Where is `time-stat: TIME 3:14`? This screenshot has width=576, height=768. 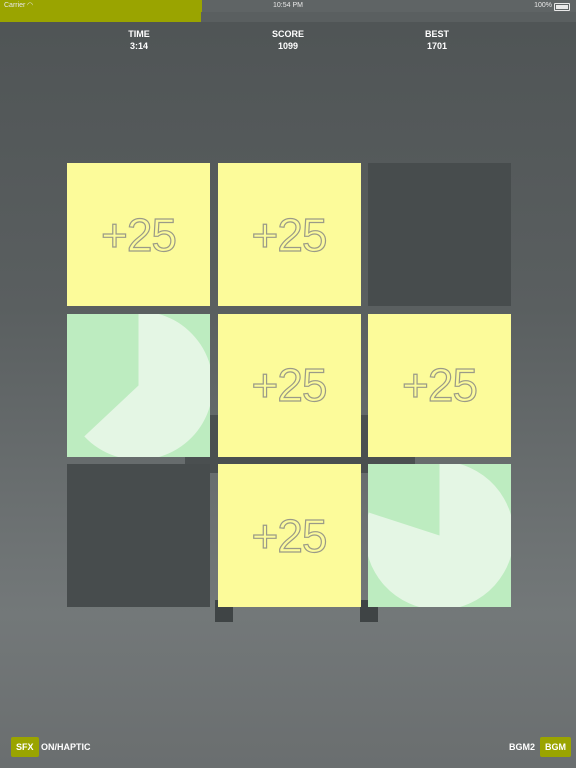 time-stat: TIME 3:14 is located at coordinates (139, 40).